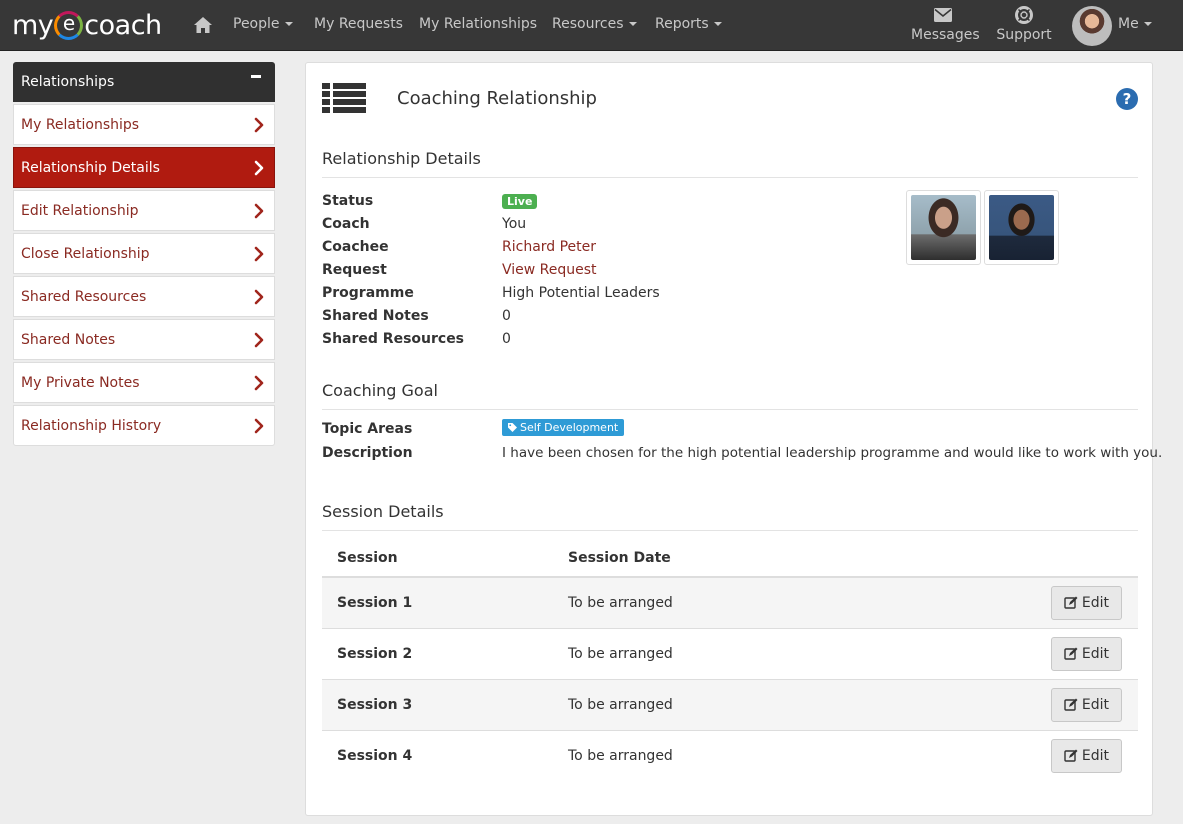 This screenshot has height=824, width=1183. Describe the element at coordinates (512, 427) in the screenshot. I see `tag-icon` at that location.